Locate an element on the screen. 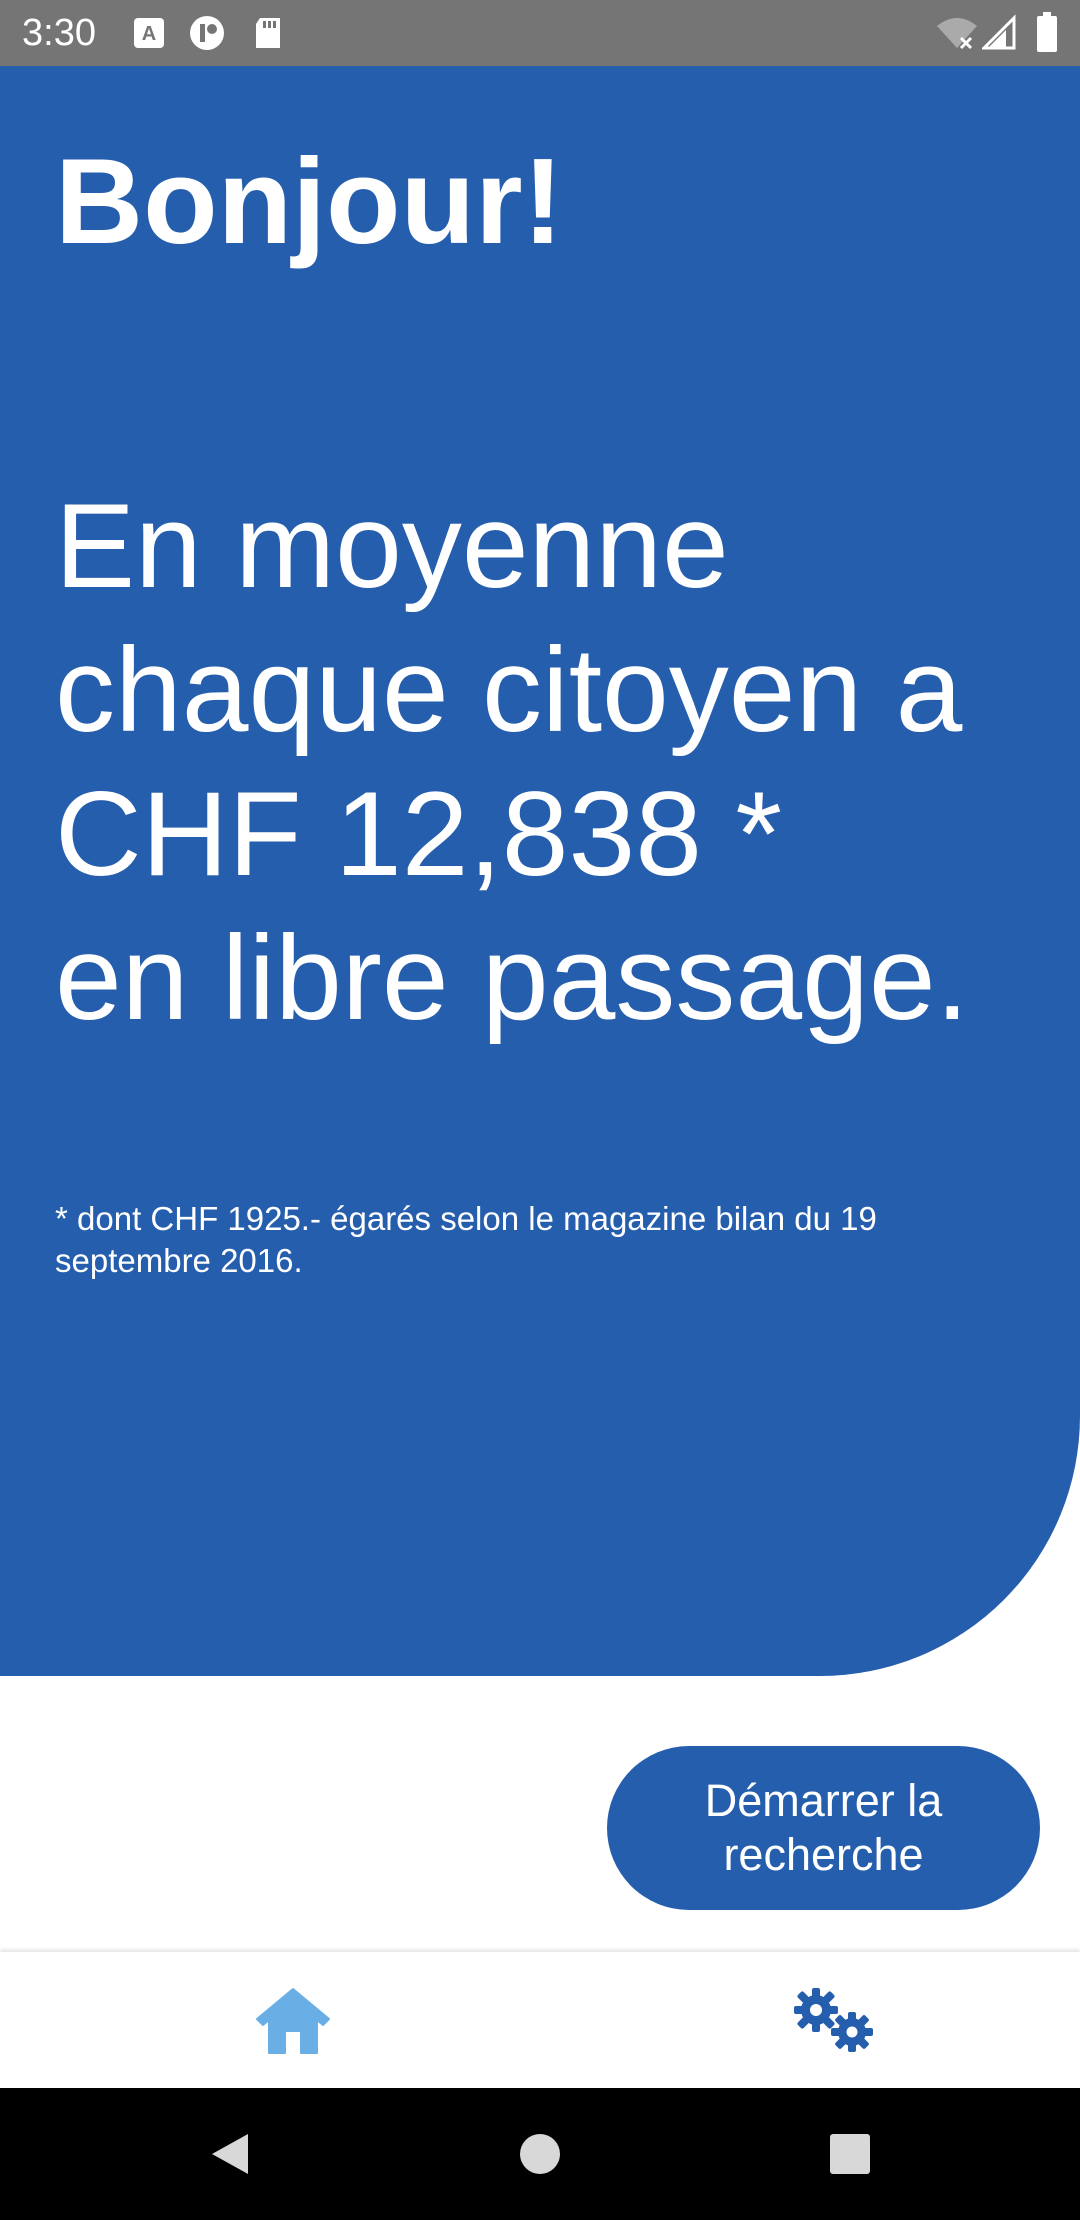 This screenshot has height=2220, width=1080. statement-line-4: en libre passage. is located at coordinates (512, 978).